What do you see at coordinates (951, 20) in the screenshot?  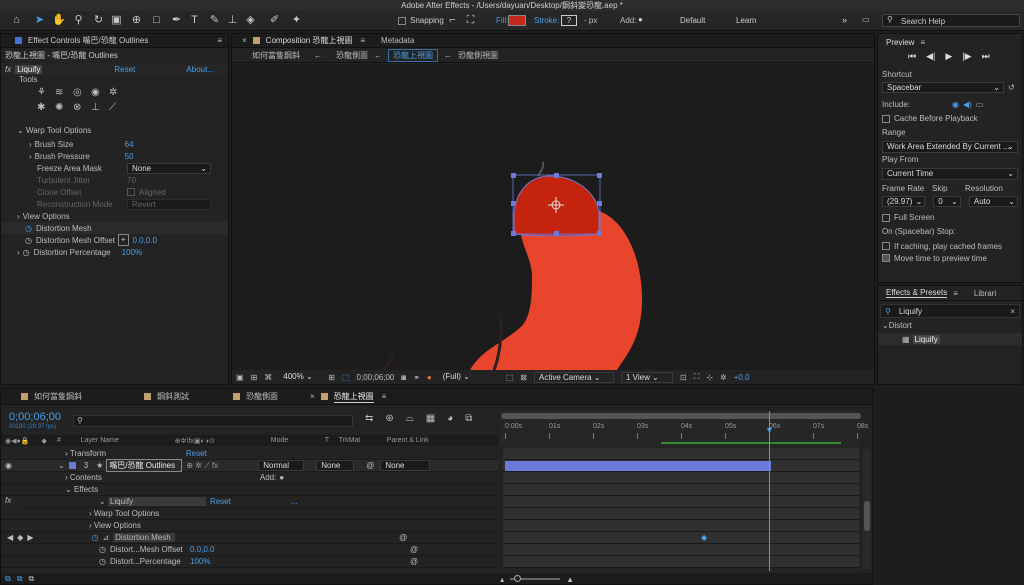 I see `search-help-field: ⚲ Search Help` at bounding box center [951, 20].